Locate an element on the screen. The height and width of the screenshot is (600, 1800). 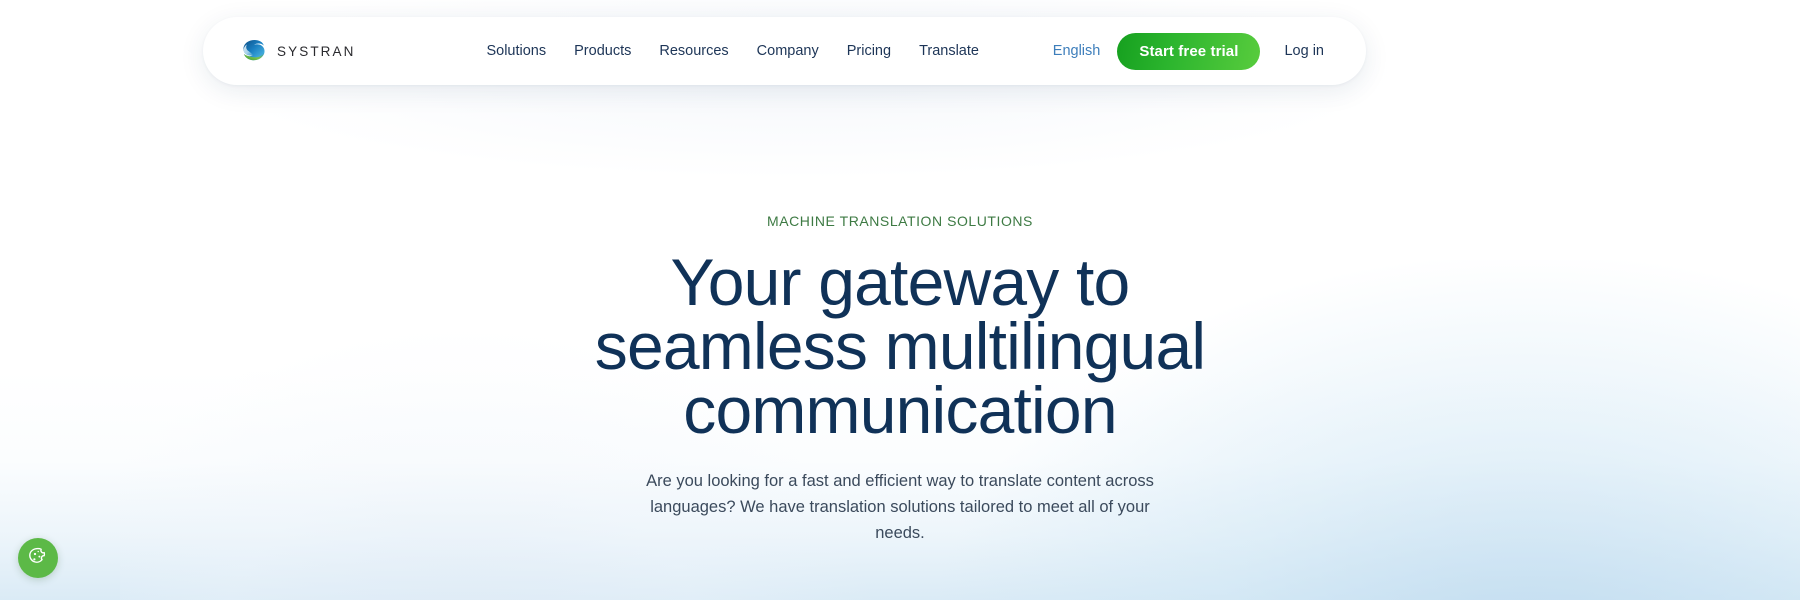
headline-line-2: seamless multilingual is located at coordinates (900, 346).